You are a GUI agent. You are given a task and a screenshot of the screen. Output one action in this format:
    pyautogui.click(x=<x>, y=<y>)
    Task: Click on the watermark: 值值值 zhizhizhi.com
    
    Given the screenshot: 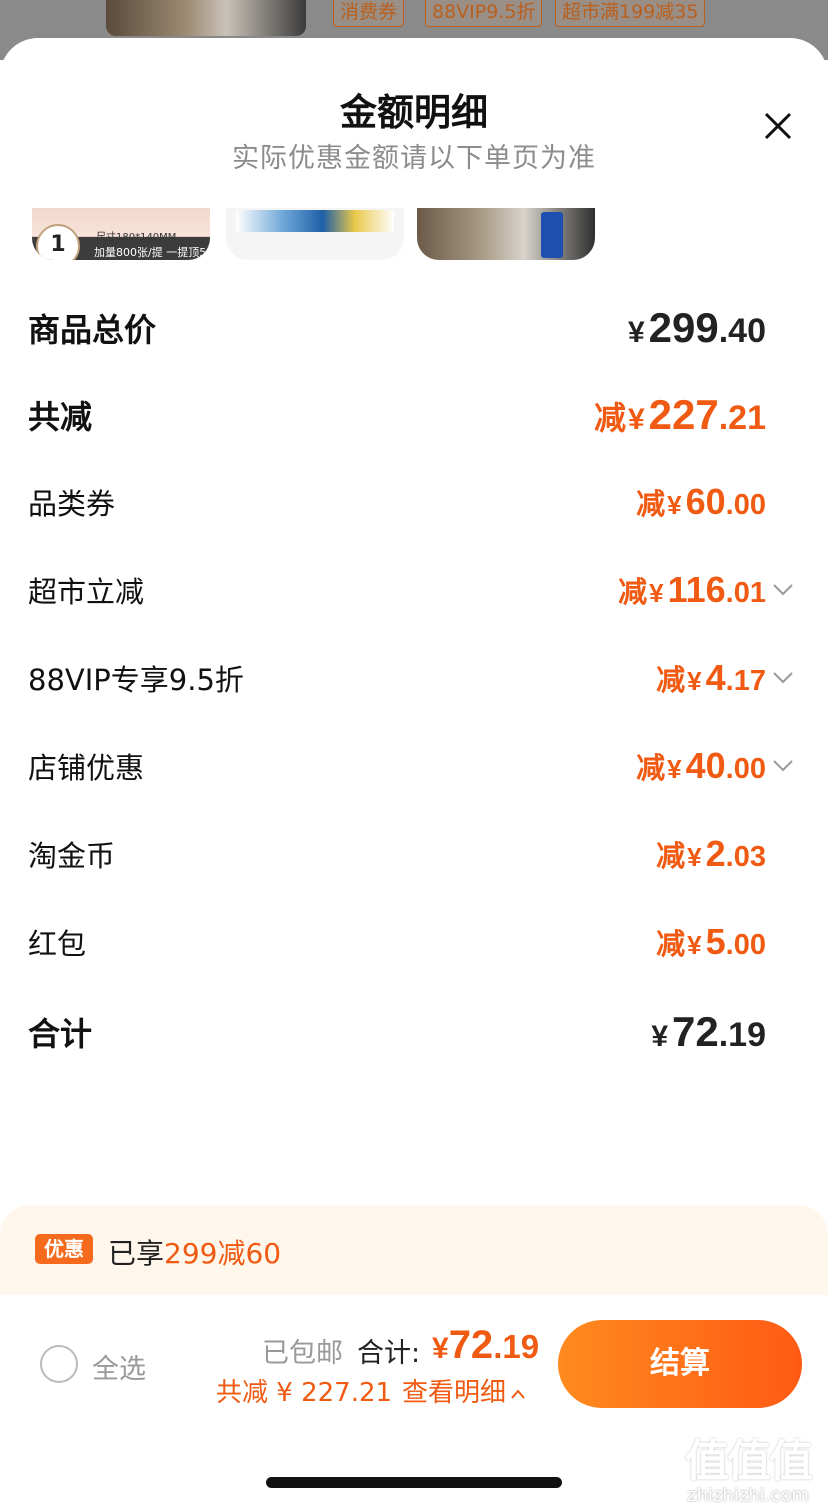 What is the action you would take?
    pyautogui.click(x=748, y=1465)
    